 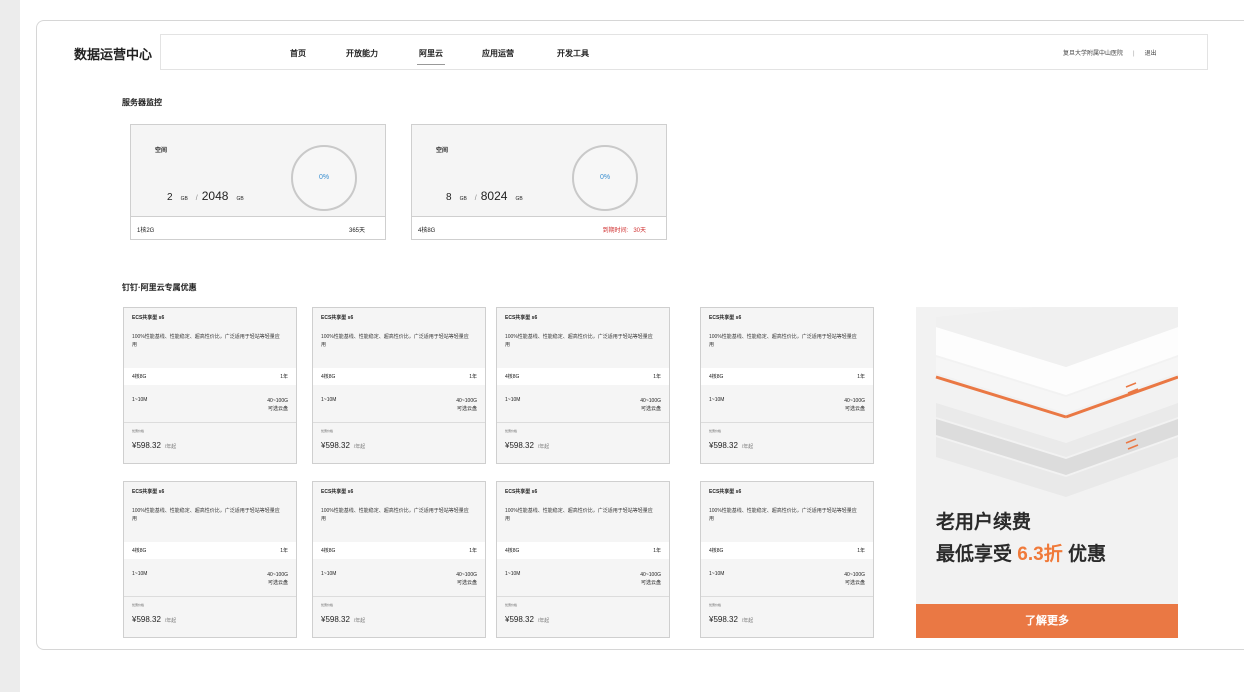 I want to click on server-usage: 2 GB /2048 GB, so click(x=205, y=196).